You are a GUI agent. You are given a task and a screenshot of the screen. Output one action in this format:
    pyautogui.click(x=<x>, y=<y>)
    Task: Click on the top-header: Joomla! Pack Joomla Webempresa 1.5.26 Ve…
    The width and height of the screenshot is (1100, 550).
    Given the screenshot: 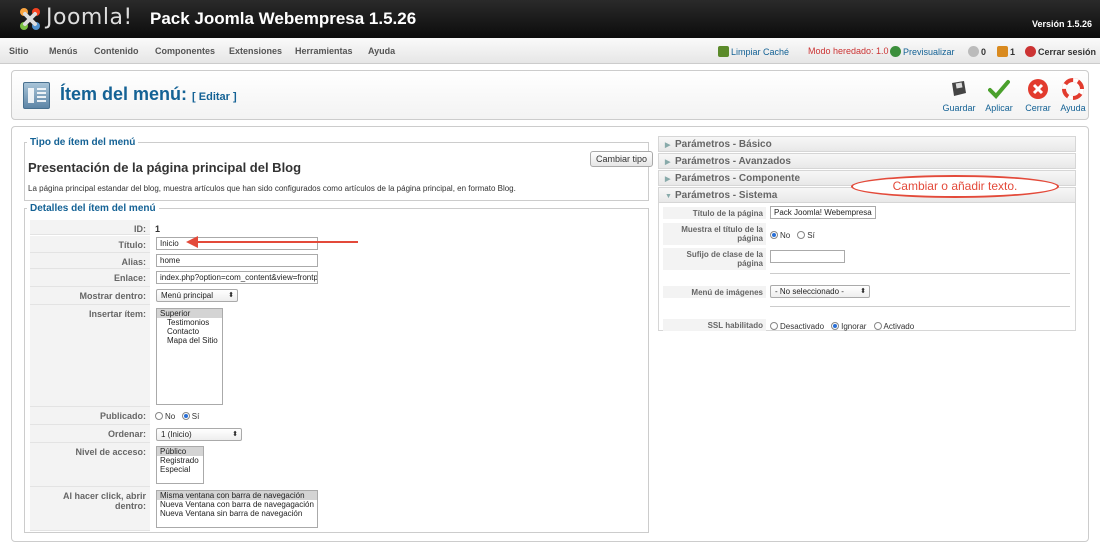 What is the action you would take?
    pyautogui.click(x=550, y=19)
    